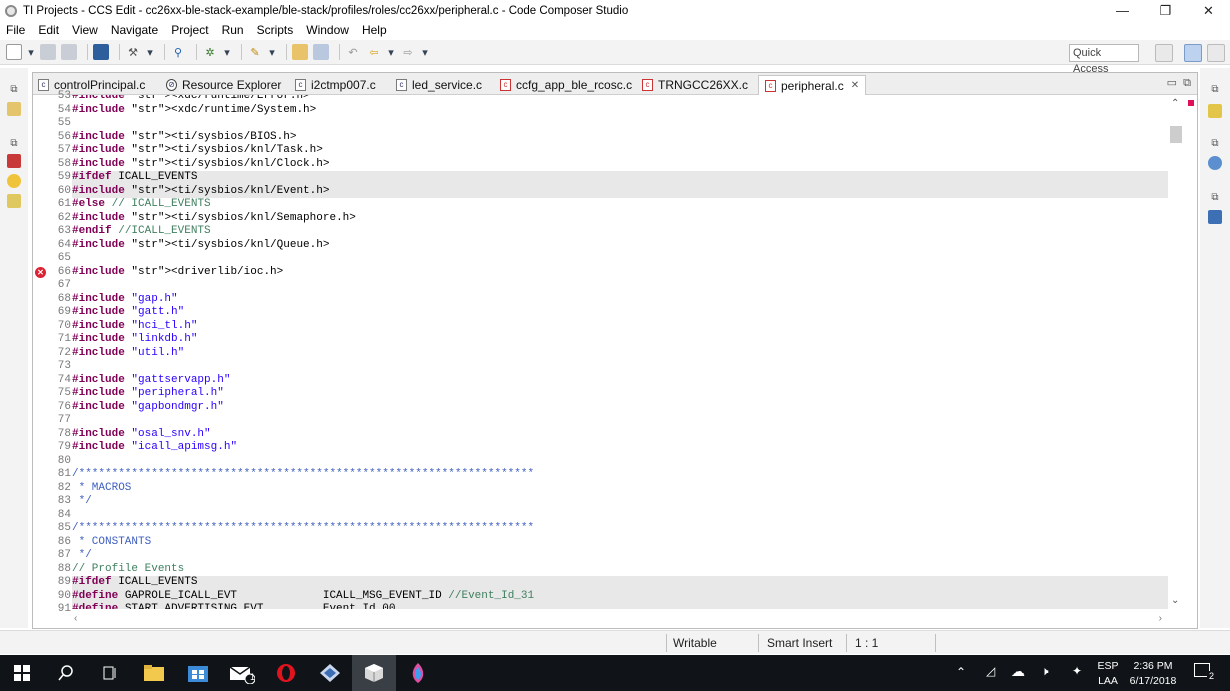  I want to click on quick-access-field: Quick Access, so click(1104, 59).